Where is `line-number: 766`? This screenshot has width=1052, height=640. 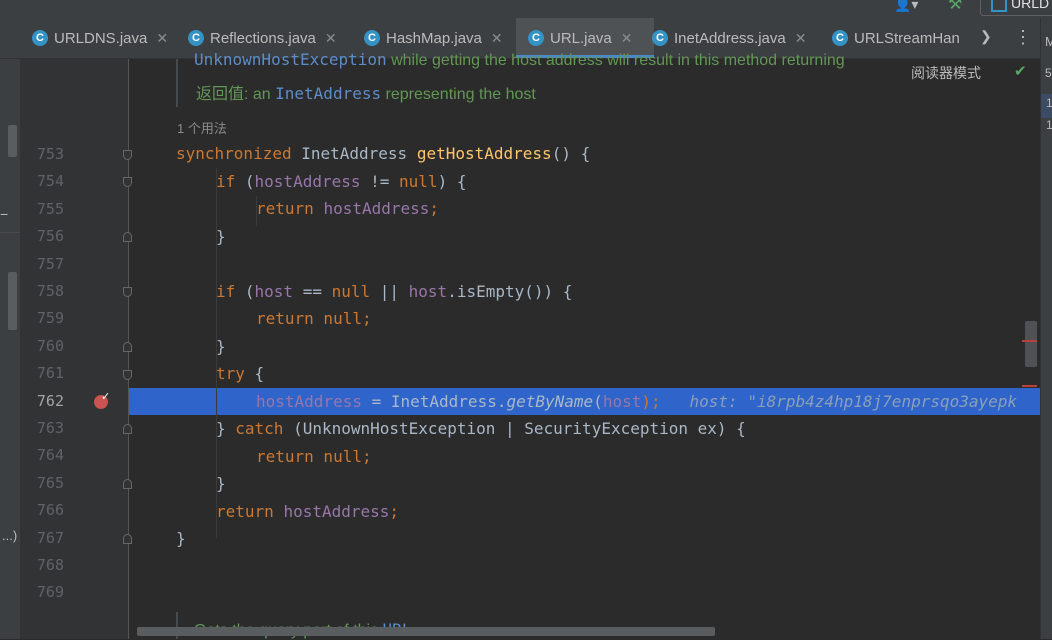 line-number: 766 is located at coordinates (50, 510).